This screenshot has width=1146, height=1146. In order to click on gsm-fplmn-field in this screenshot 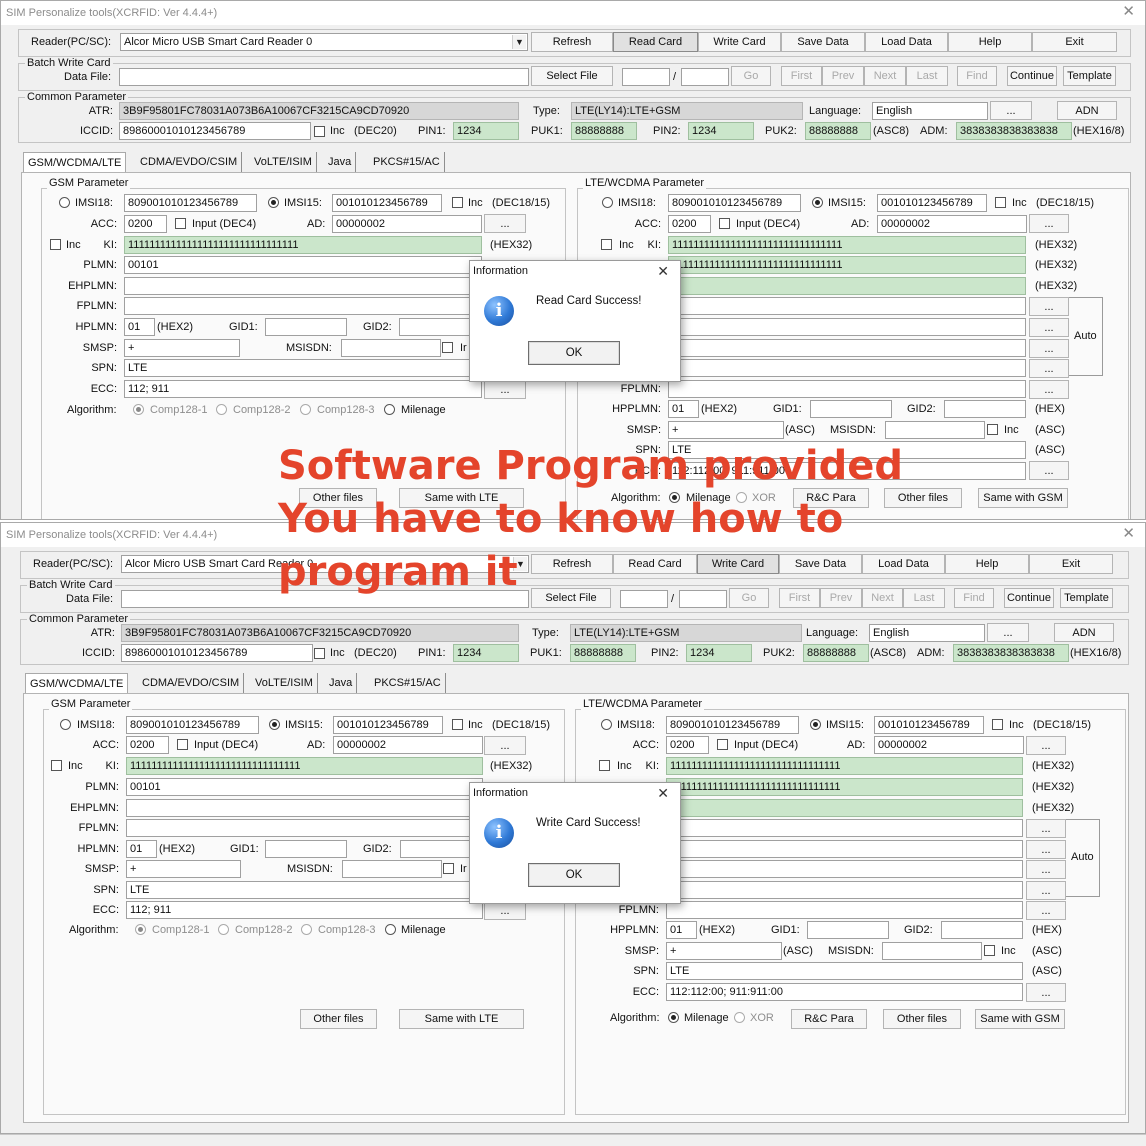, I will do `click(304, 828)`.